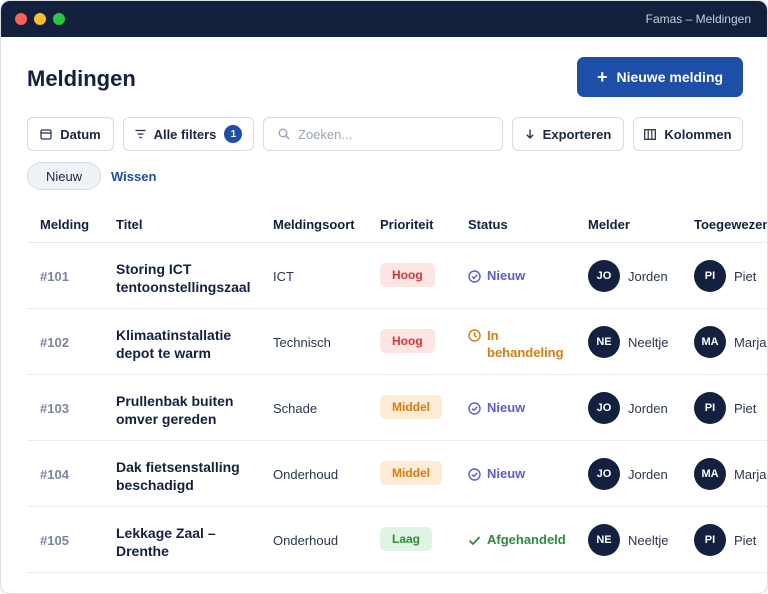  Describe the element at coordinates (474, 335) in the screenshot. I see `clock-icon` at that location.